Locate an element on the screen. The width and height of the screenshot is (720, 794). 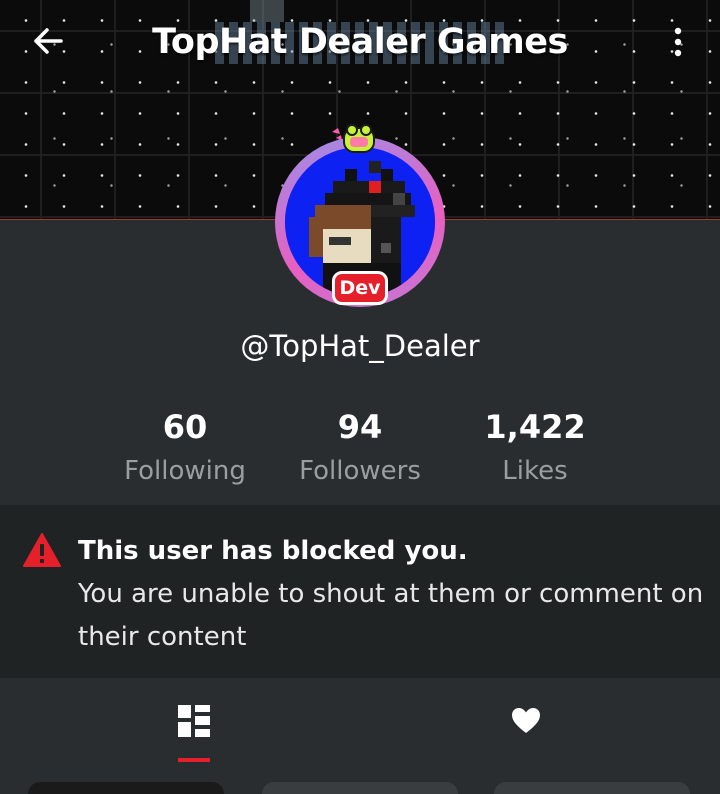
tab-likes is located at coordinates (526, 721).